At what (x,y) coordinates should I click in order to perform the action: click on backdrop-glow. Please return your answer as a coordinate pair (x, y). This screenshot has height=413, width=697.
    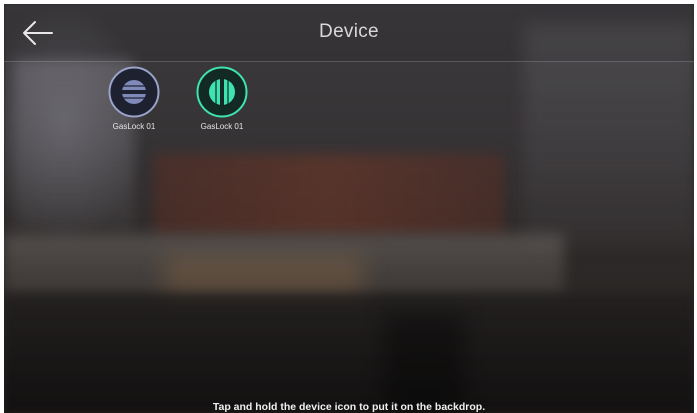
    Looking at the image, I should click on (264, 274).